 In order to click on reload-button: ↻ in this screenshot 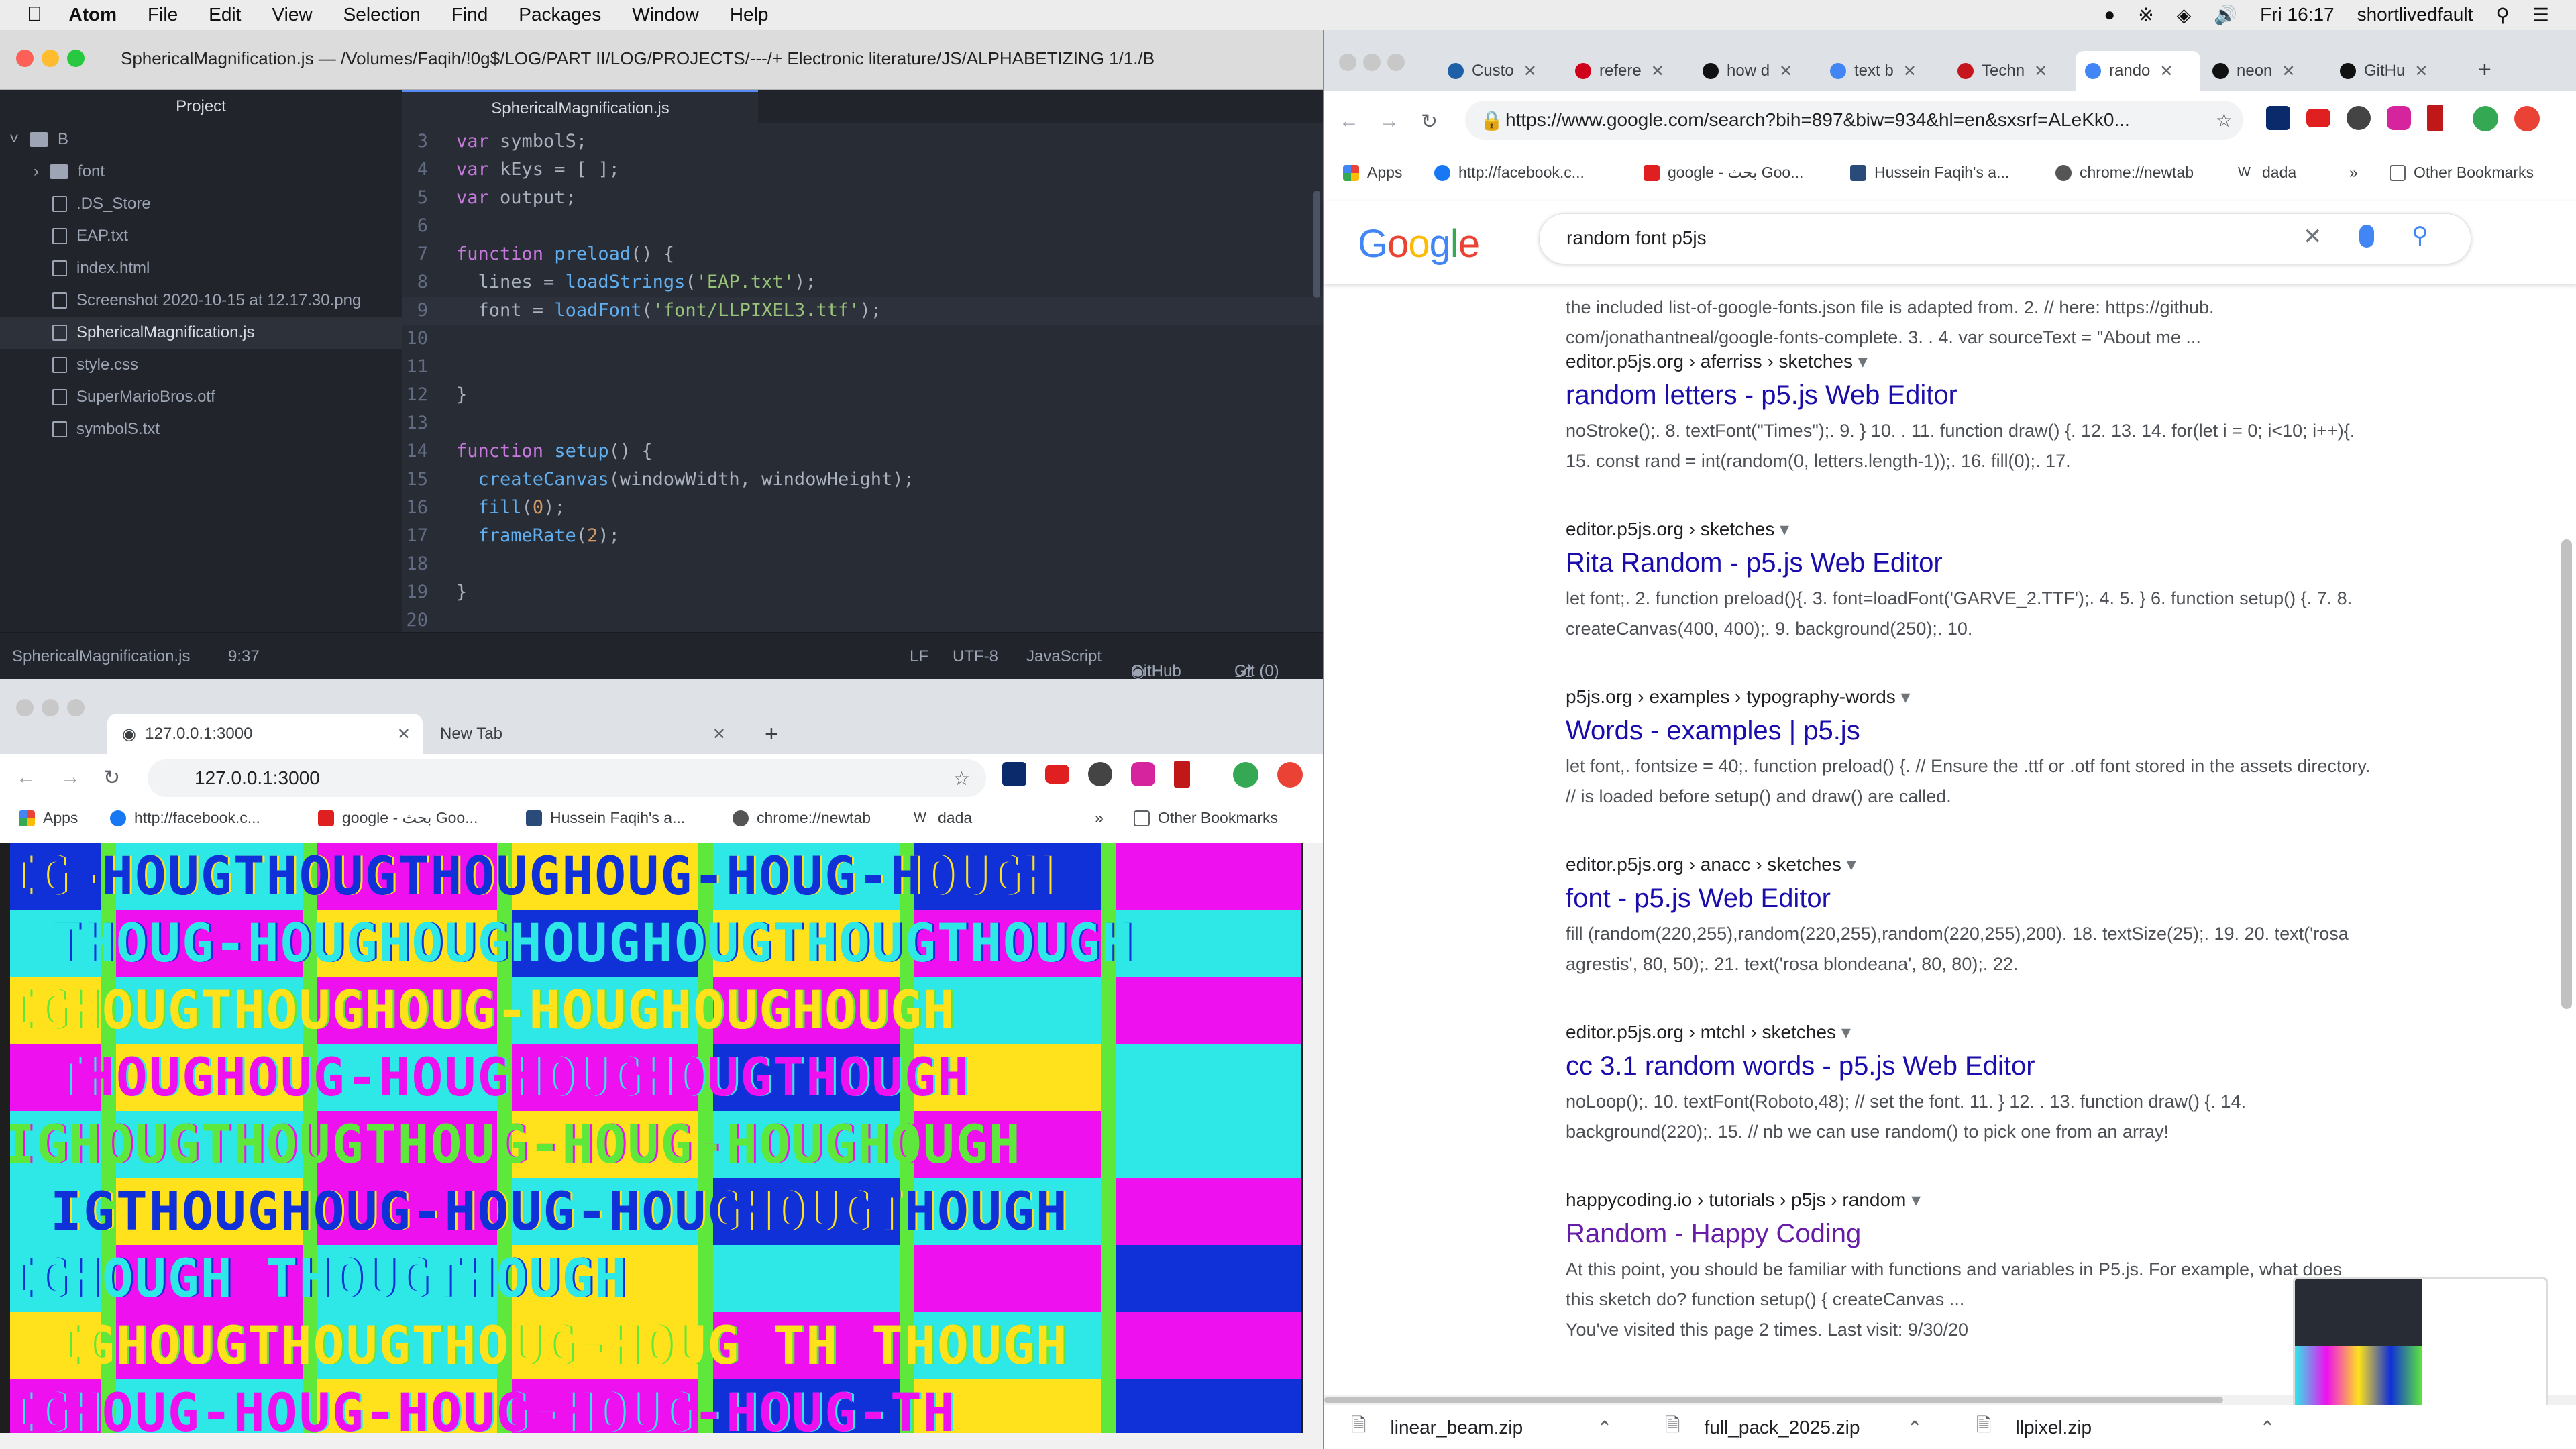, I will do `click(111, 778)`.